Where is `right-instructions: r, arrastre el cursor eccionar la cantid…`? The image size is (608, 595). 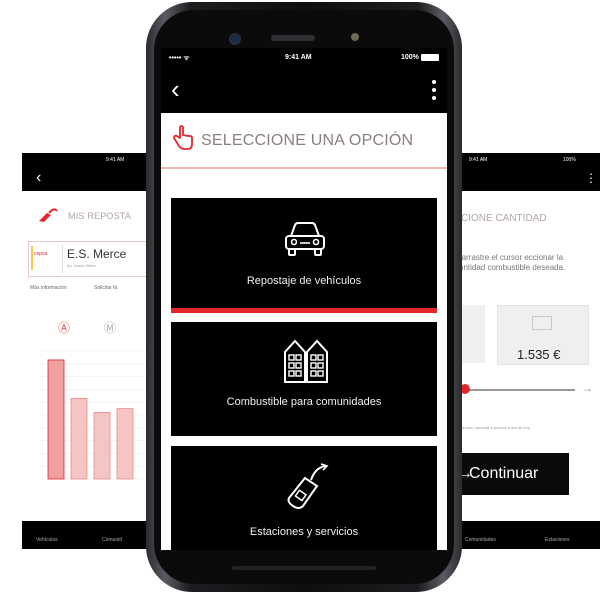
right-instructions: r, arrastre el cursor eccionar la cantid… is located at coordinates (510, 262).